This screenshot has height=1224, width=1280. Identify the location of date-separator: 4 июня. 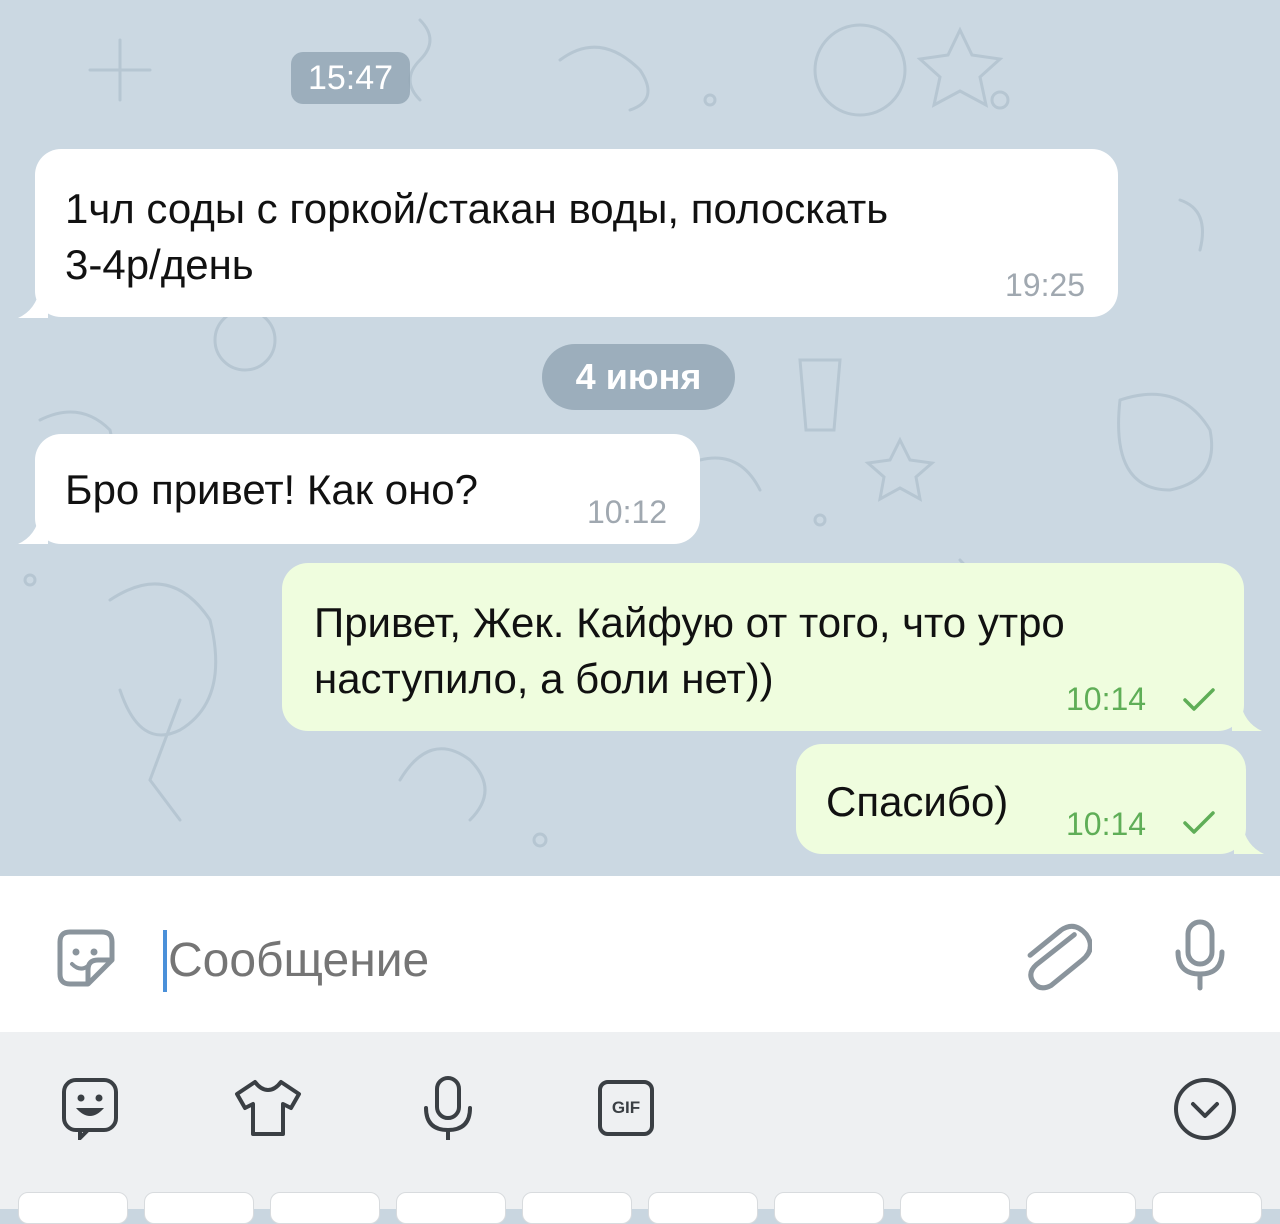
(638, 377).